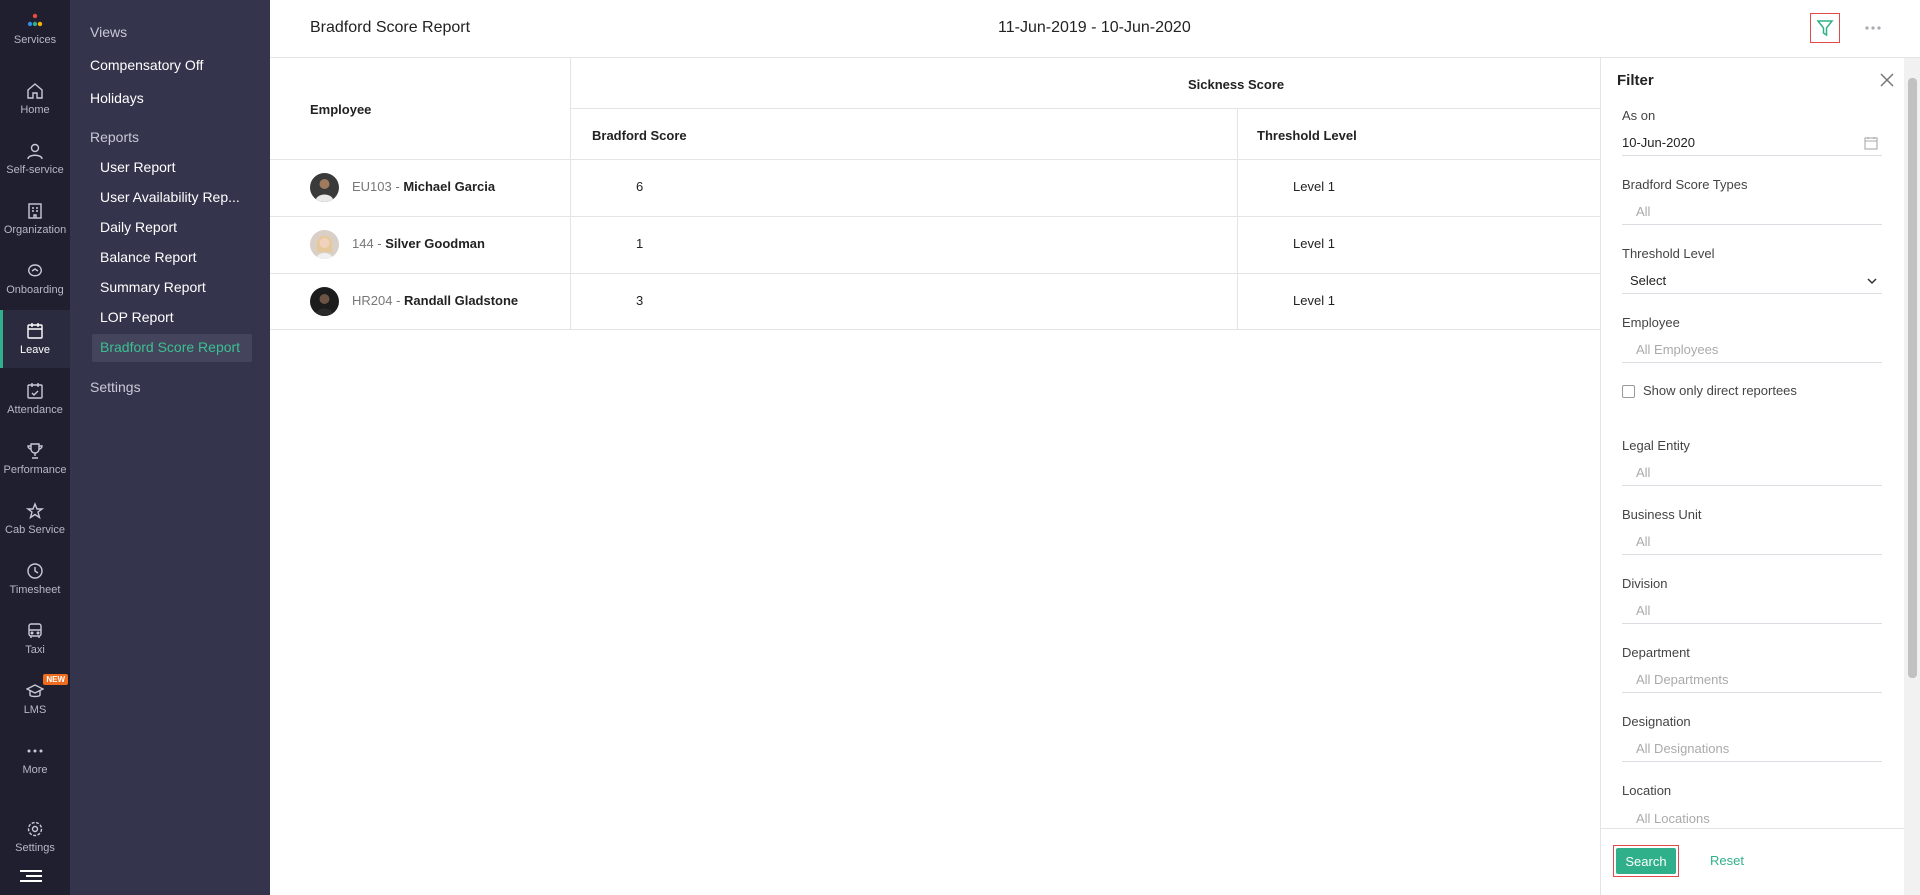  What do you see at coordinates (1752, 143) in the screenshot?
I see `as-on-date-field: 10-Jun-2020` at bounding box center [1752, 143].